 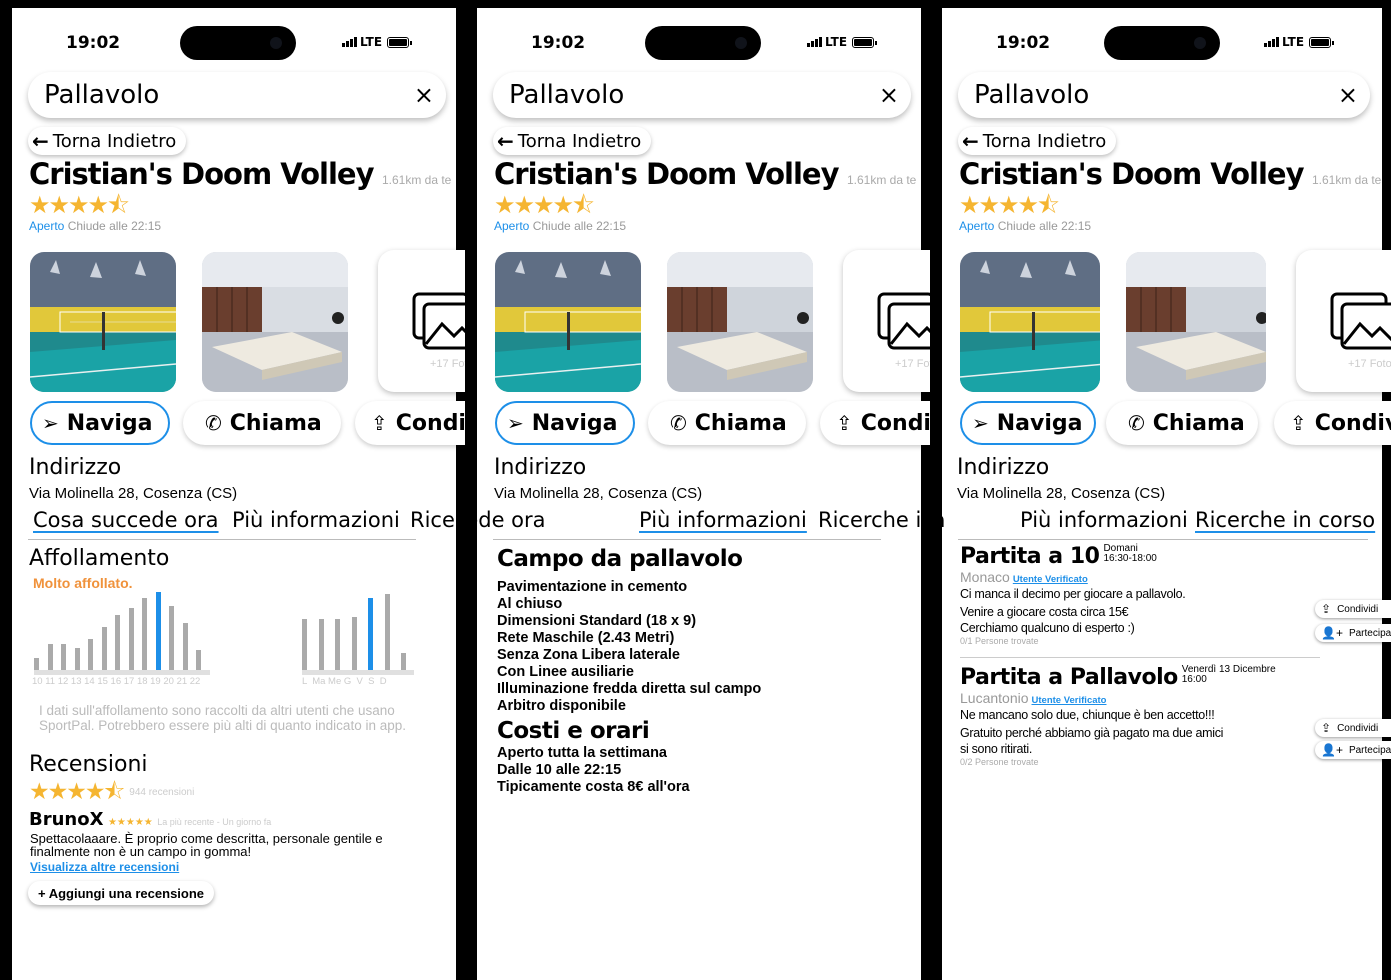 What do you see at coordinates (1136, 423) in the screenshot?
I see `phone-icon: ✆` at bounding box center [1136, 423].